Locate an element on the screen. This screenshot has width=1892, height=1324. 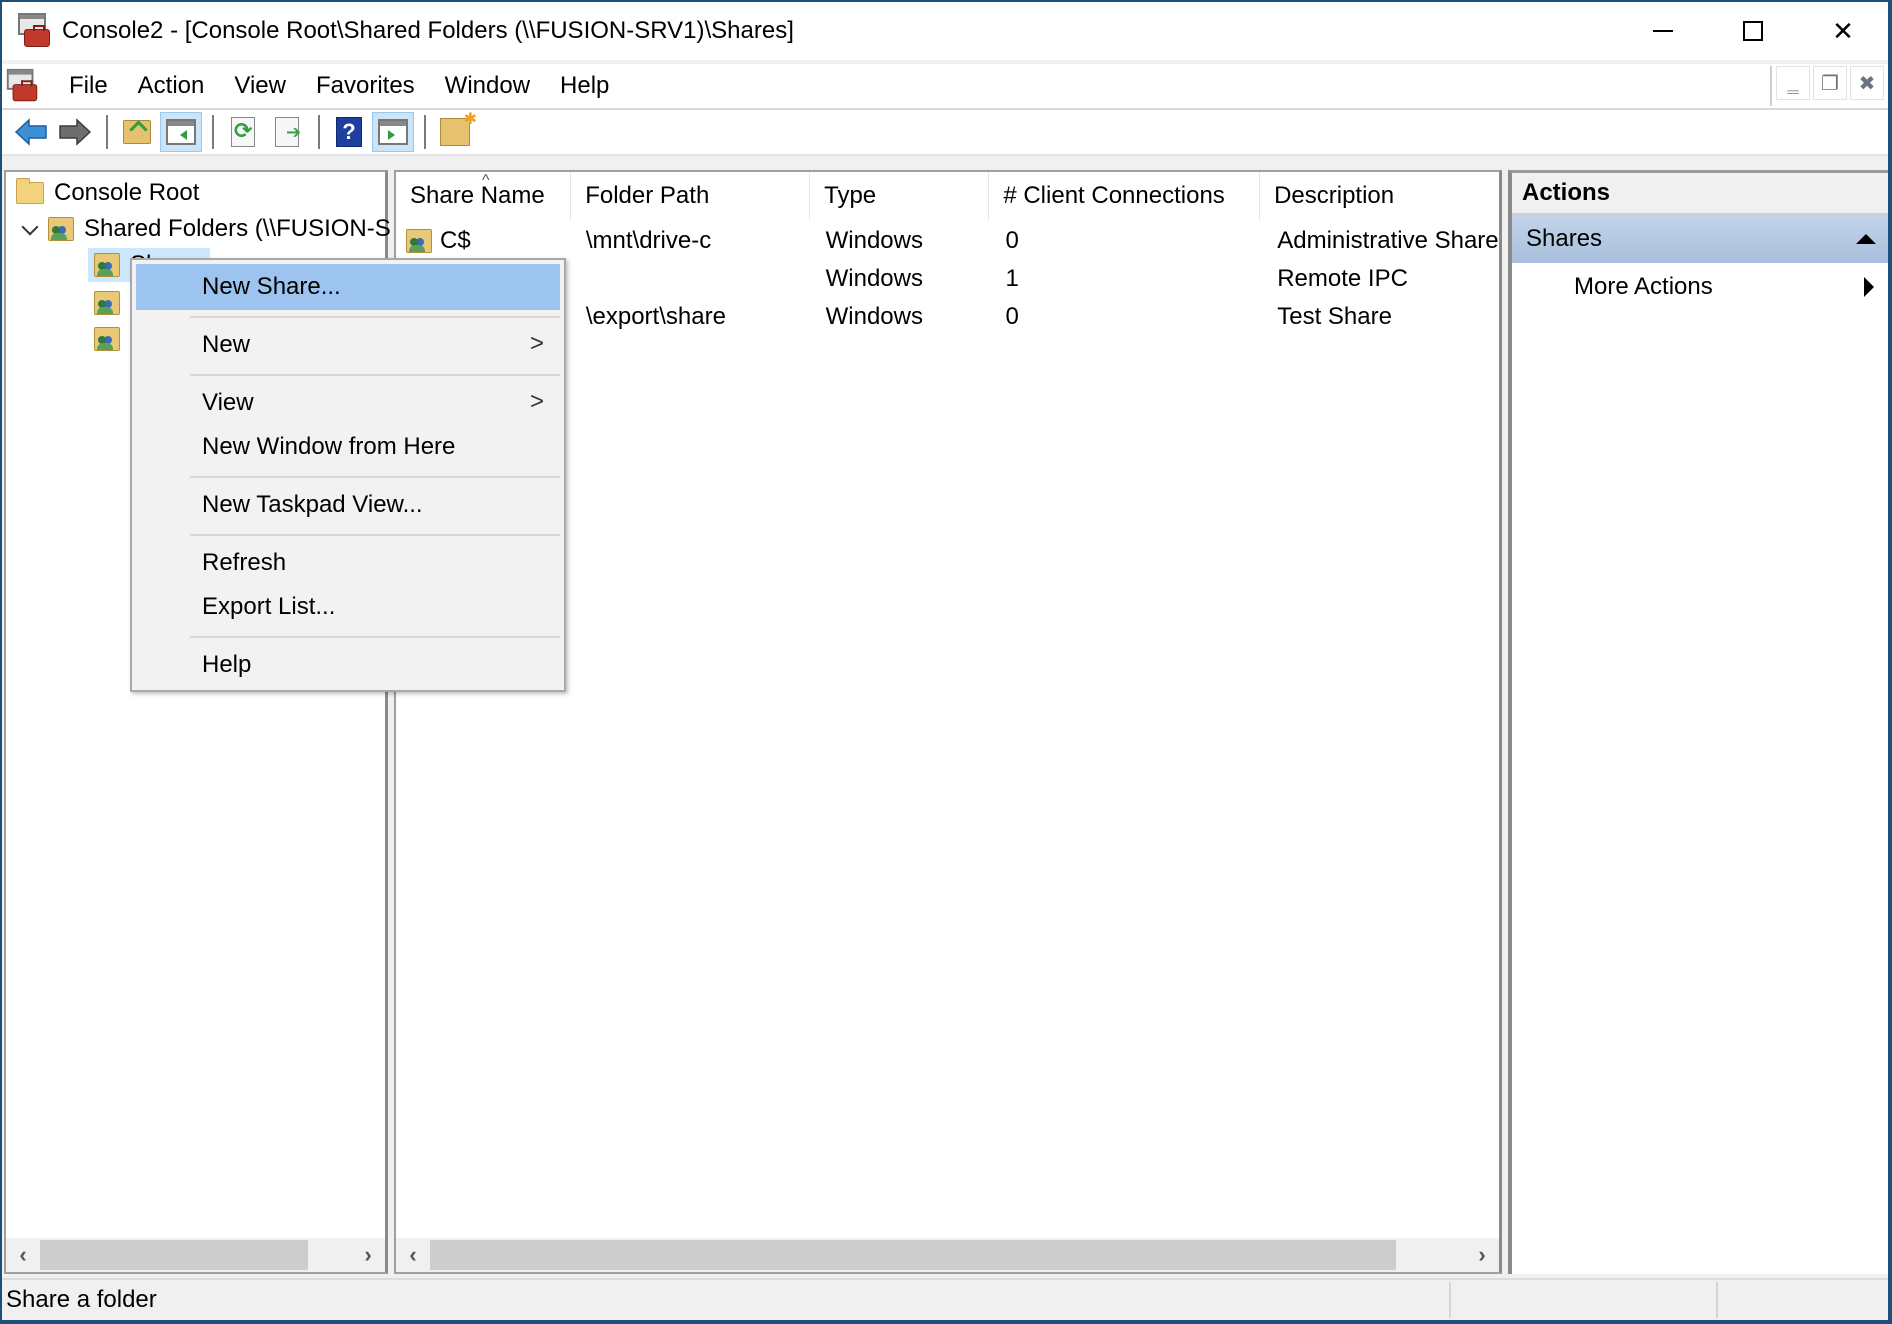
tree-item-label: Shared Folders (\\FUSION-S is located at coordinates (237, 228).